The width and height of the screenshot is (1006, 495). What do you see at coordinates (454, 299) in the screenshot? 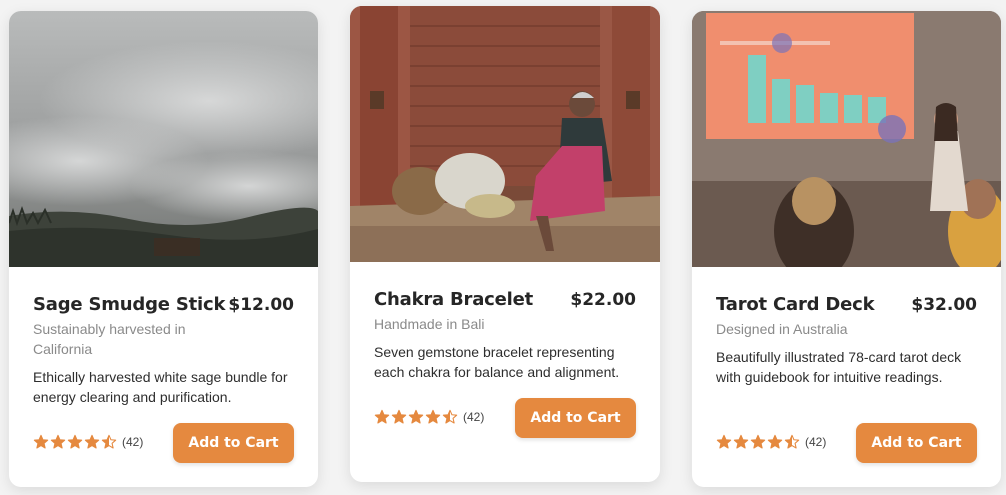
I see `product-title: Chakra Bracelet` at bounding box center [454, 299].